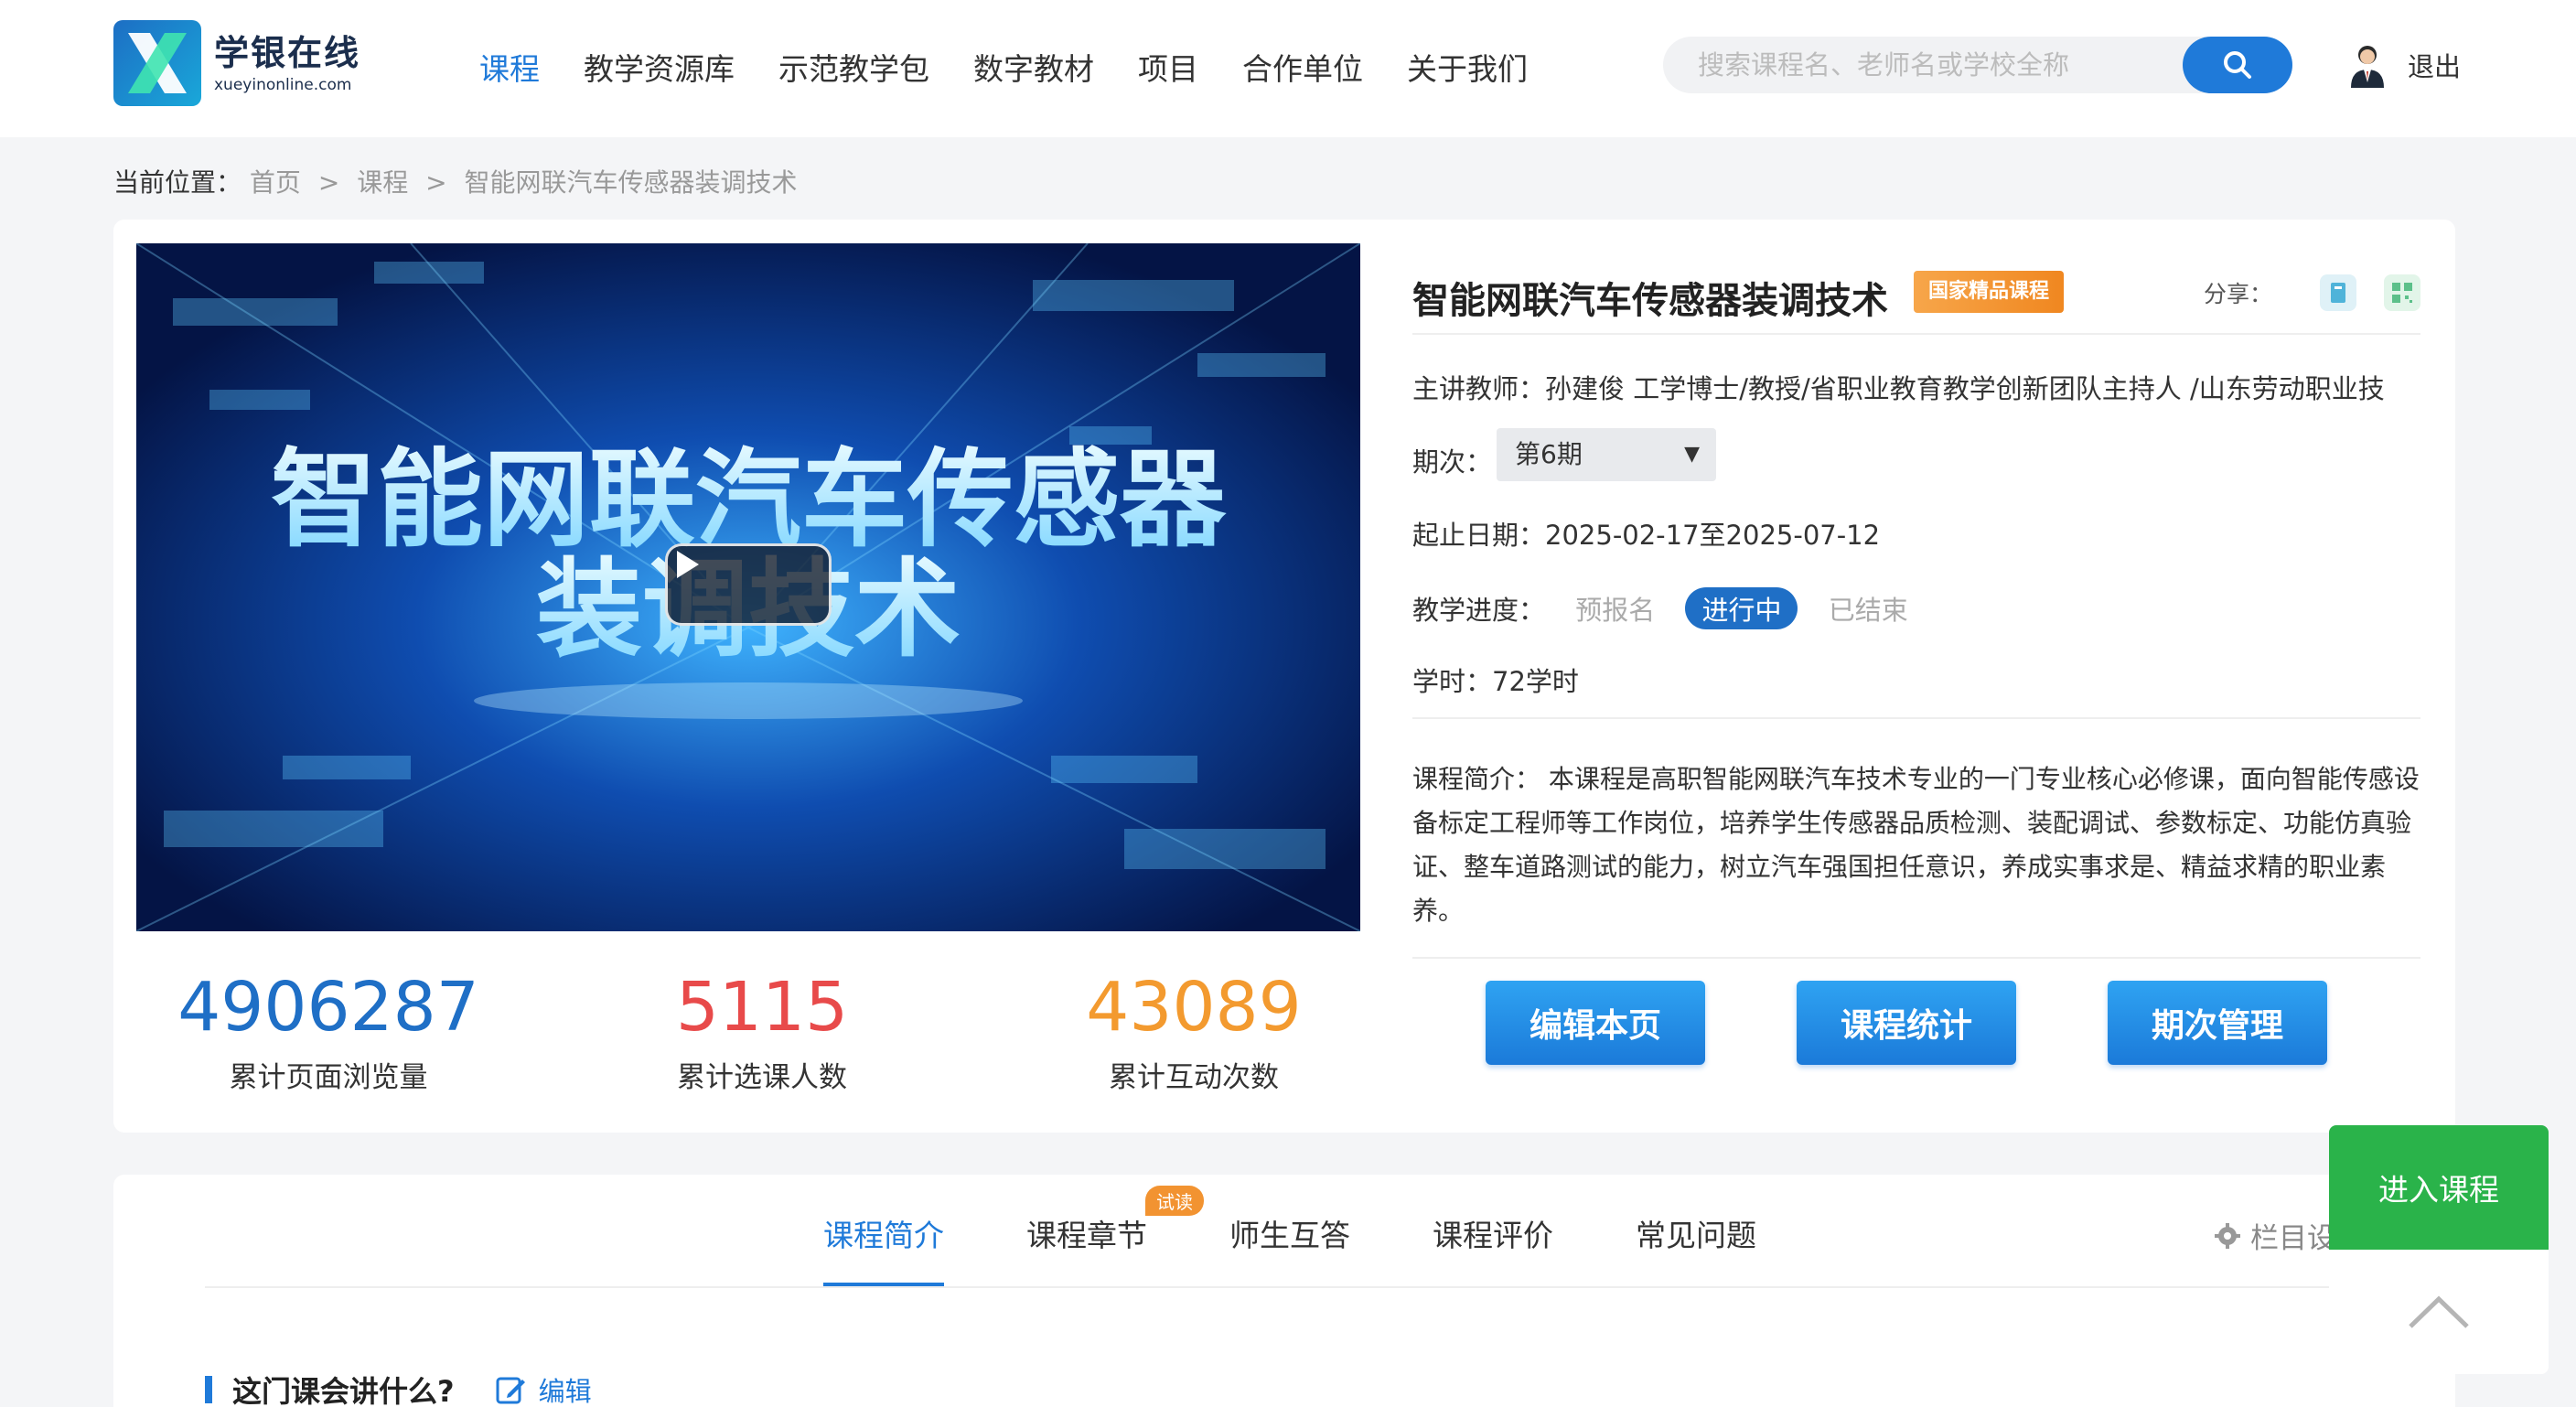 Image resolution: width=2576 pixels, height=1407 pixels. What do you see at coordinates (688, 564) in the screenshot?
I see `play-icon` at bounding box center [688, 564].